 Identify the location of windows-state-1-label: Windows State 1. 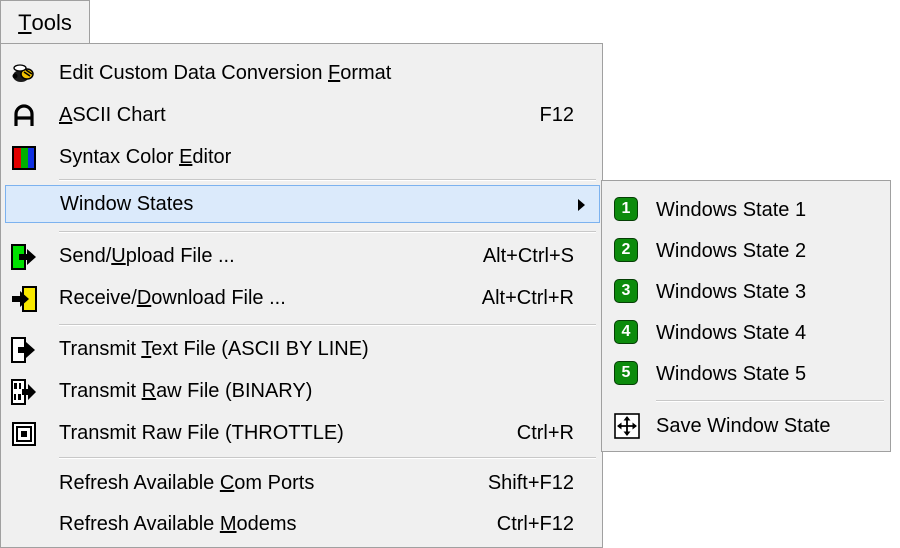
(731, 209).